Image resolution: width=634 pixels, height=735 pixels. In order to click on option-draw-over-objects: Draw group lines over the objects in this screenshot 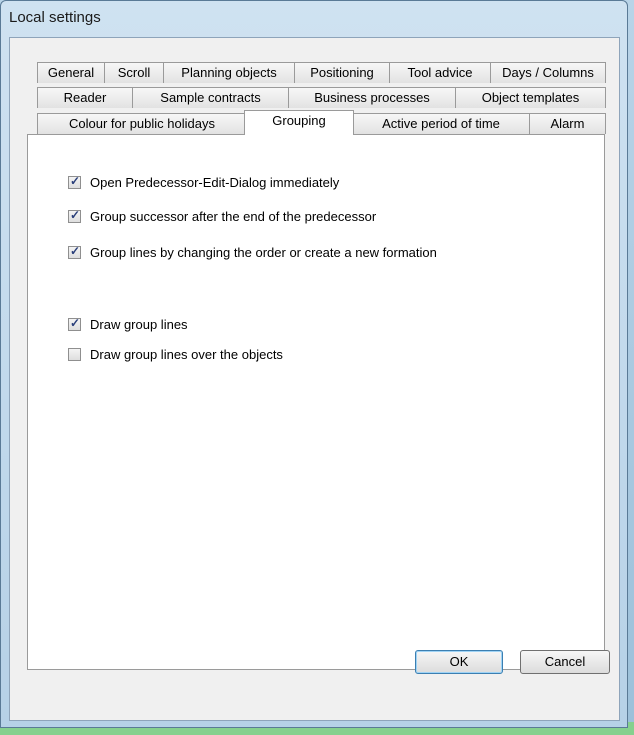, I will do `click(175, 354)`.